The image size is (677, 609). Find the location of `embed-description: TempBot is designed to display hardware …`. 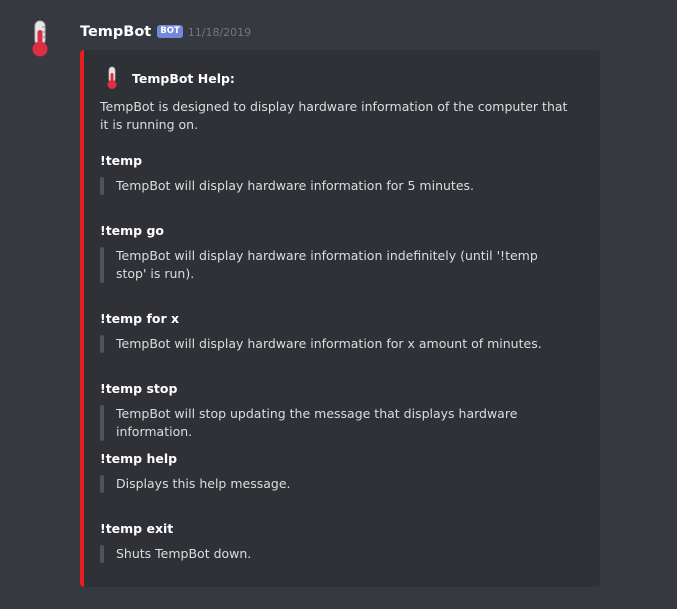

embed-description: TempBot is designed to display hardware … is located at coordinates (334, 115).